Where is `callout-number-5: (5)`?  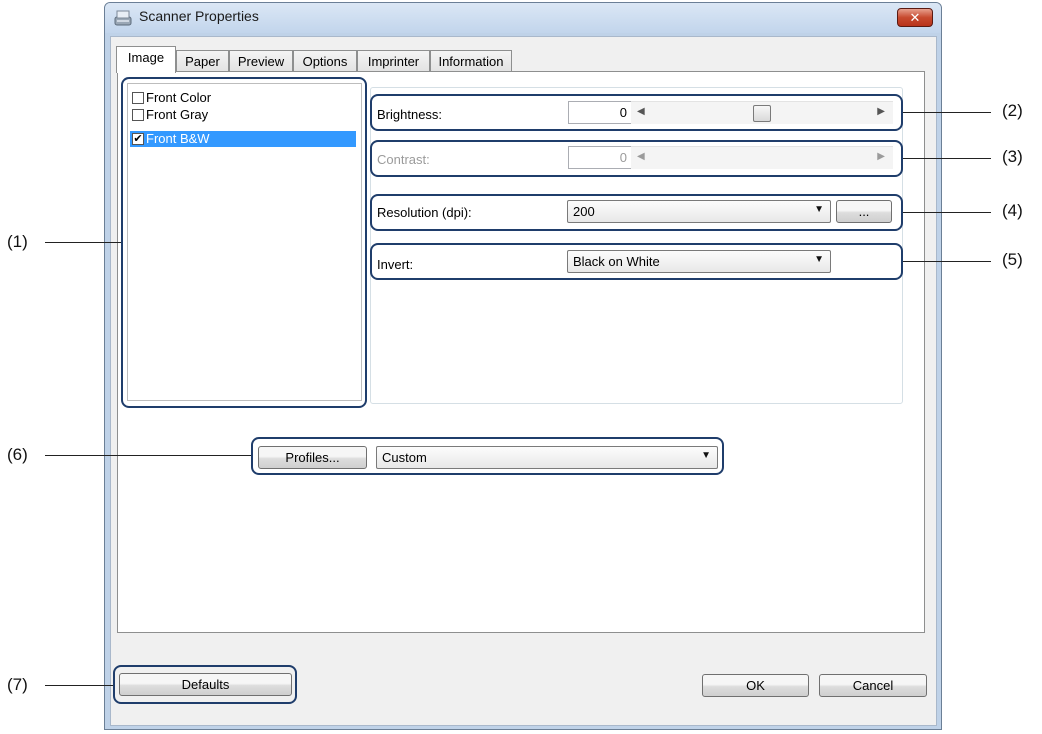
callout-number-5: (5) is located at coordinates (1012, 259).